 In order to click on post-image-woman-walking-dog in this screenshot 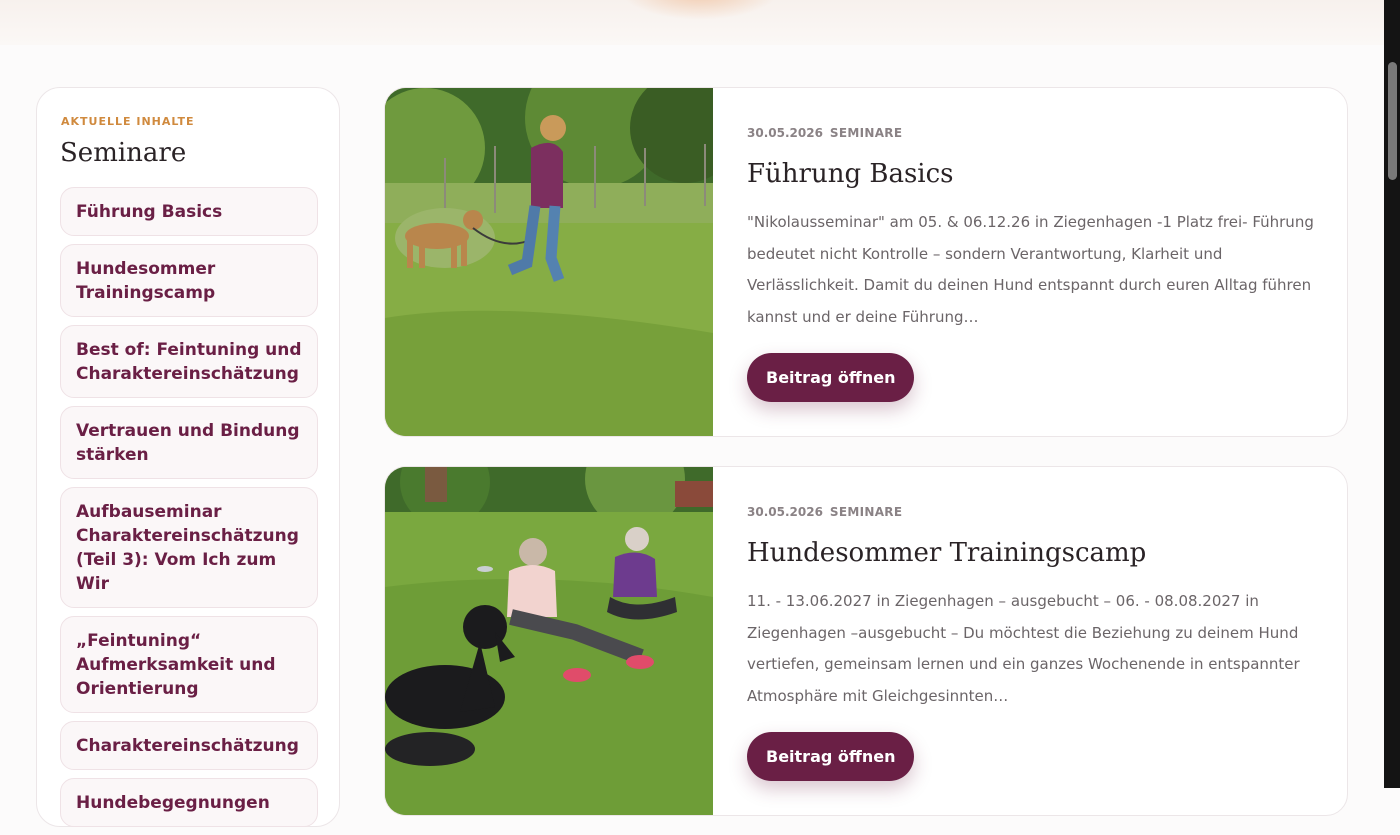, I will do `click(549, 262)`.